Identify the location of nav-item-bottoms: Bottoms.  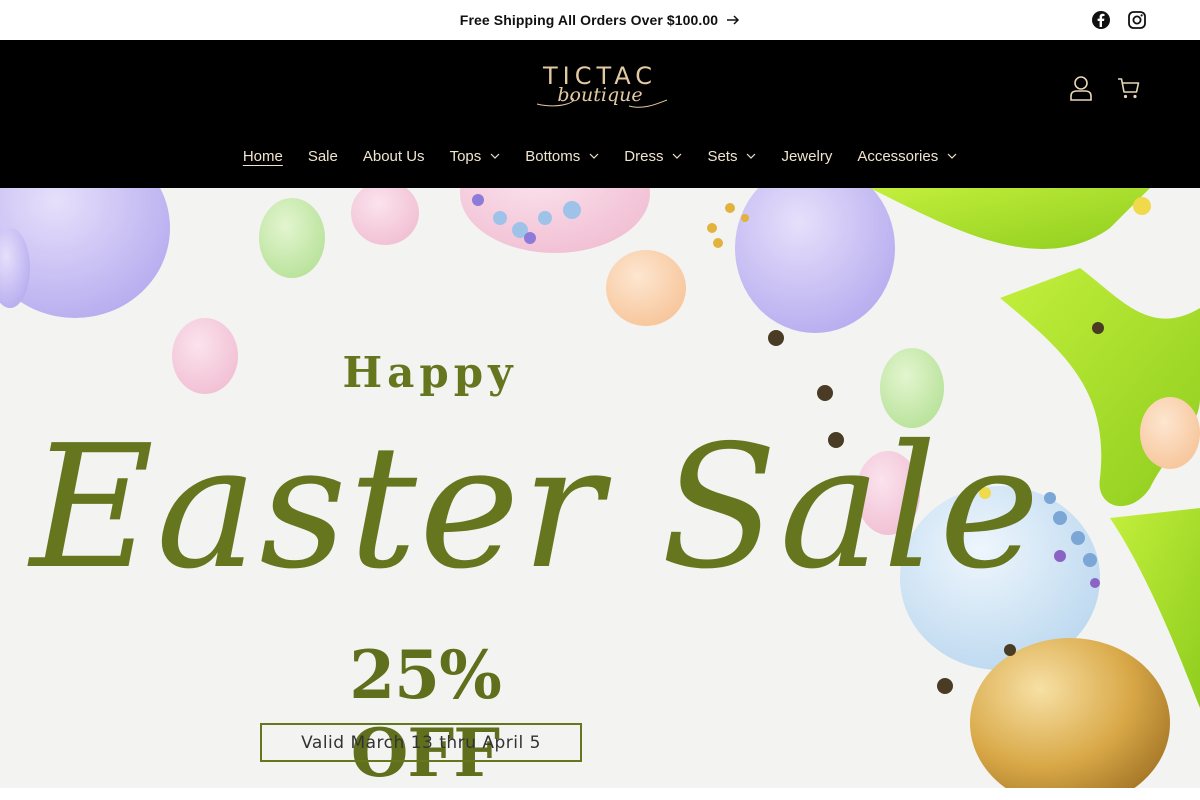
(562, 156).